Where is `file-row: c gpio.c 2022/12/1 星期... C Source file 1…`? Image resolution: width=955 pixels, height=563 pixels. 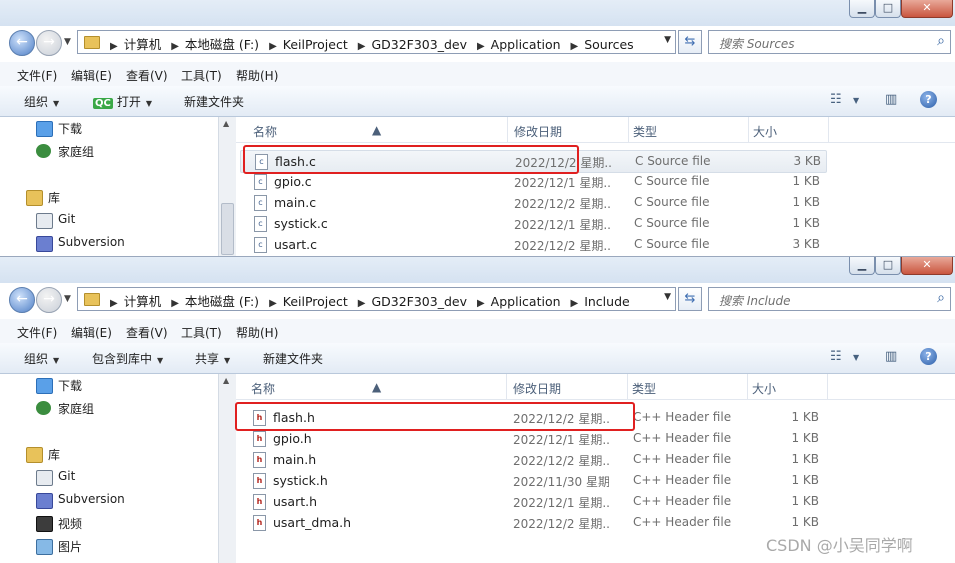 file-row: c gpio.c 2022/12/1 星期... C Source file 1… is located at coordinates (532, 181).